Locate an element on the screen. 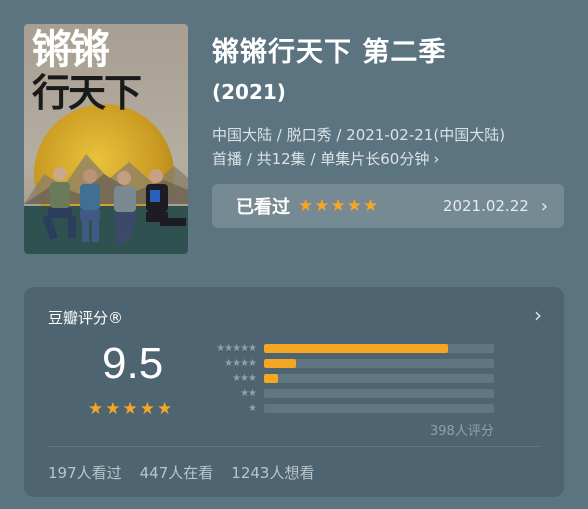  show-meta-line2: 首播 / 共12集 / 单集片长60分钟 › is located at coordinates (392, 159).